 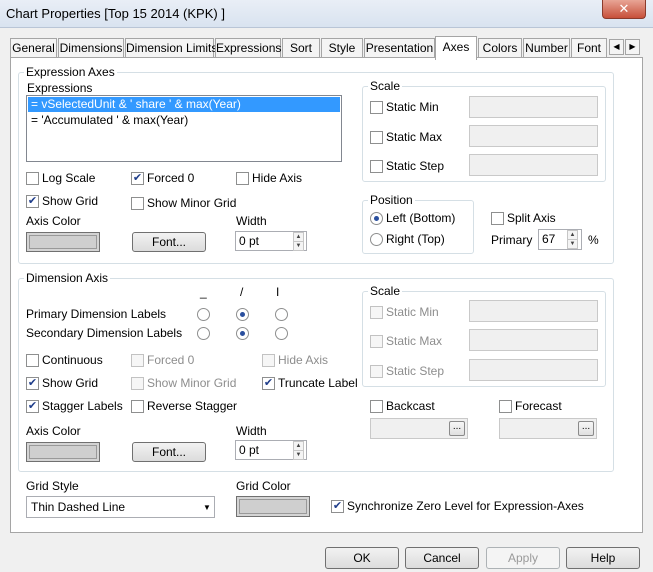 I want to click on dim-axis-color-swatch, so click(x=63, y=452).